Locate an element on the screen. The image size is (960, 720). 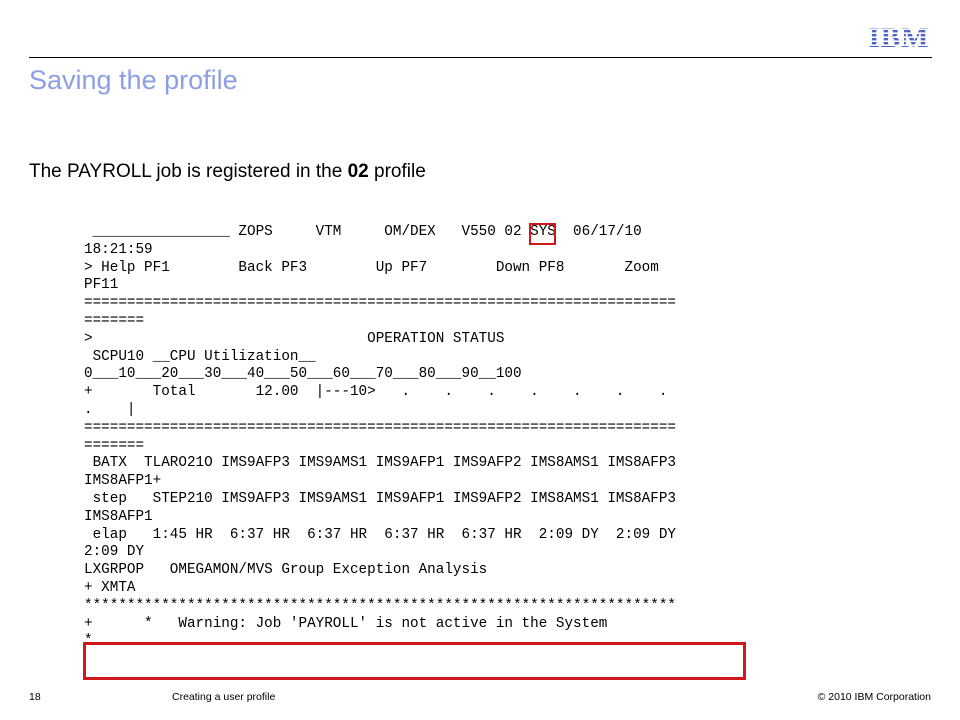
terminal-line: IMS8AFP1+ is located at coordinates (123, 481).